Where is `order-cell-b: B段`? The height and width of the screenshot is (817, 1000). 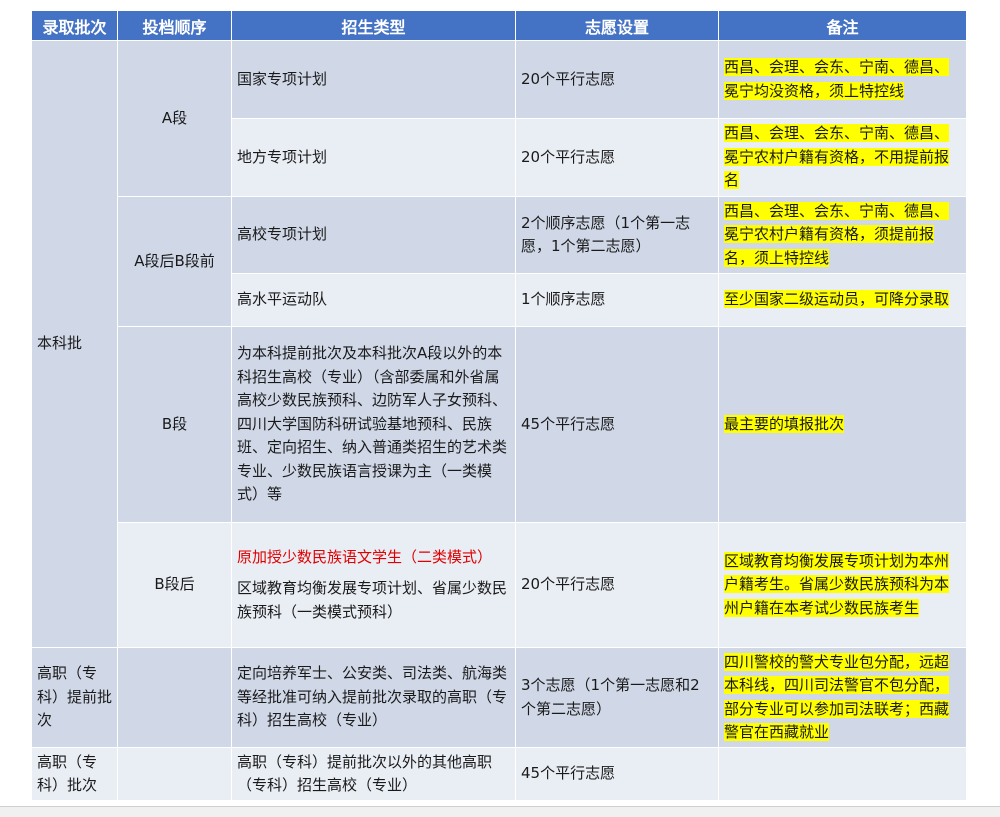 order-cell-b: B段 is located at coordinates (174, 424).